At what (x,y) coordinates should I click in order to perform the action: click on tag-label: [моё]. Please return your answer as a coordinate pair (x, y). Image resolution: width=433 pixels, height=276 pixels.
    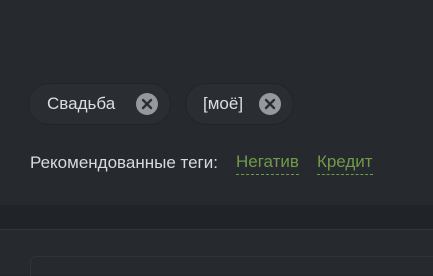
    Looking at the image, I should click on (223, 103).